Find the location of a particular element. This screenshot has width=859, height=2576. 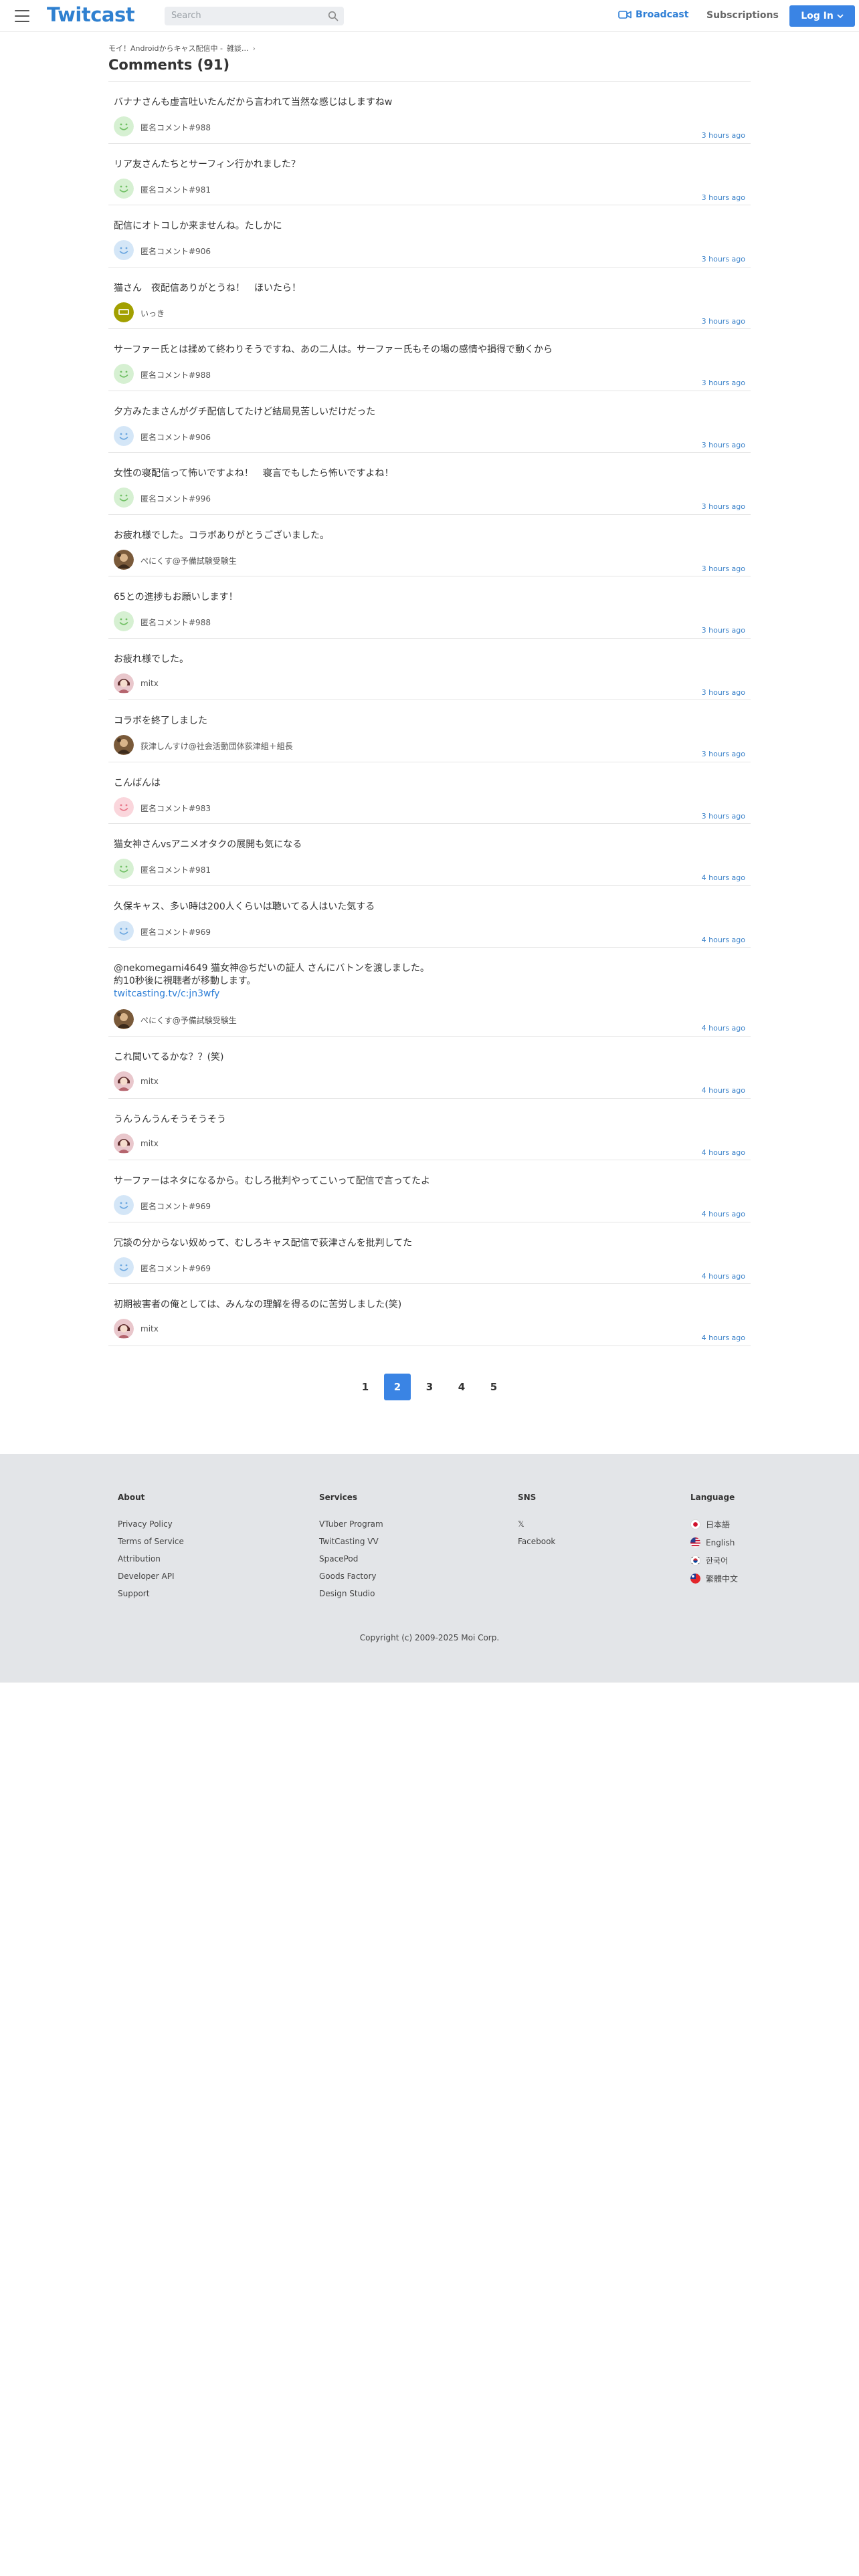

language-option-japanese: 日本語 is located at coordinates (714, 1524).